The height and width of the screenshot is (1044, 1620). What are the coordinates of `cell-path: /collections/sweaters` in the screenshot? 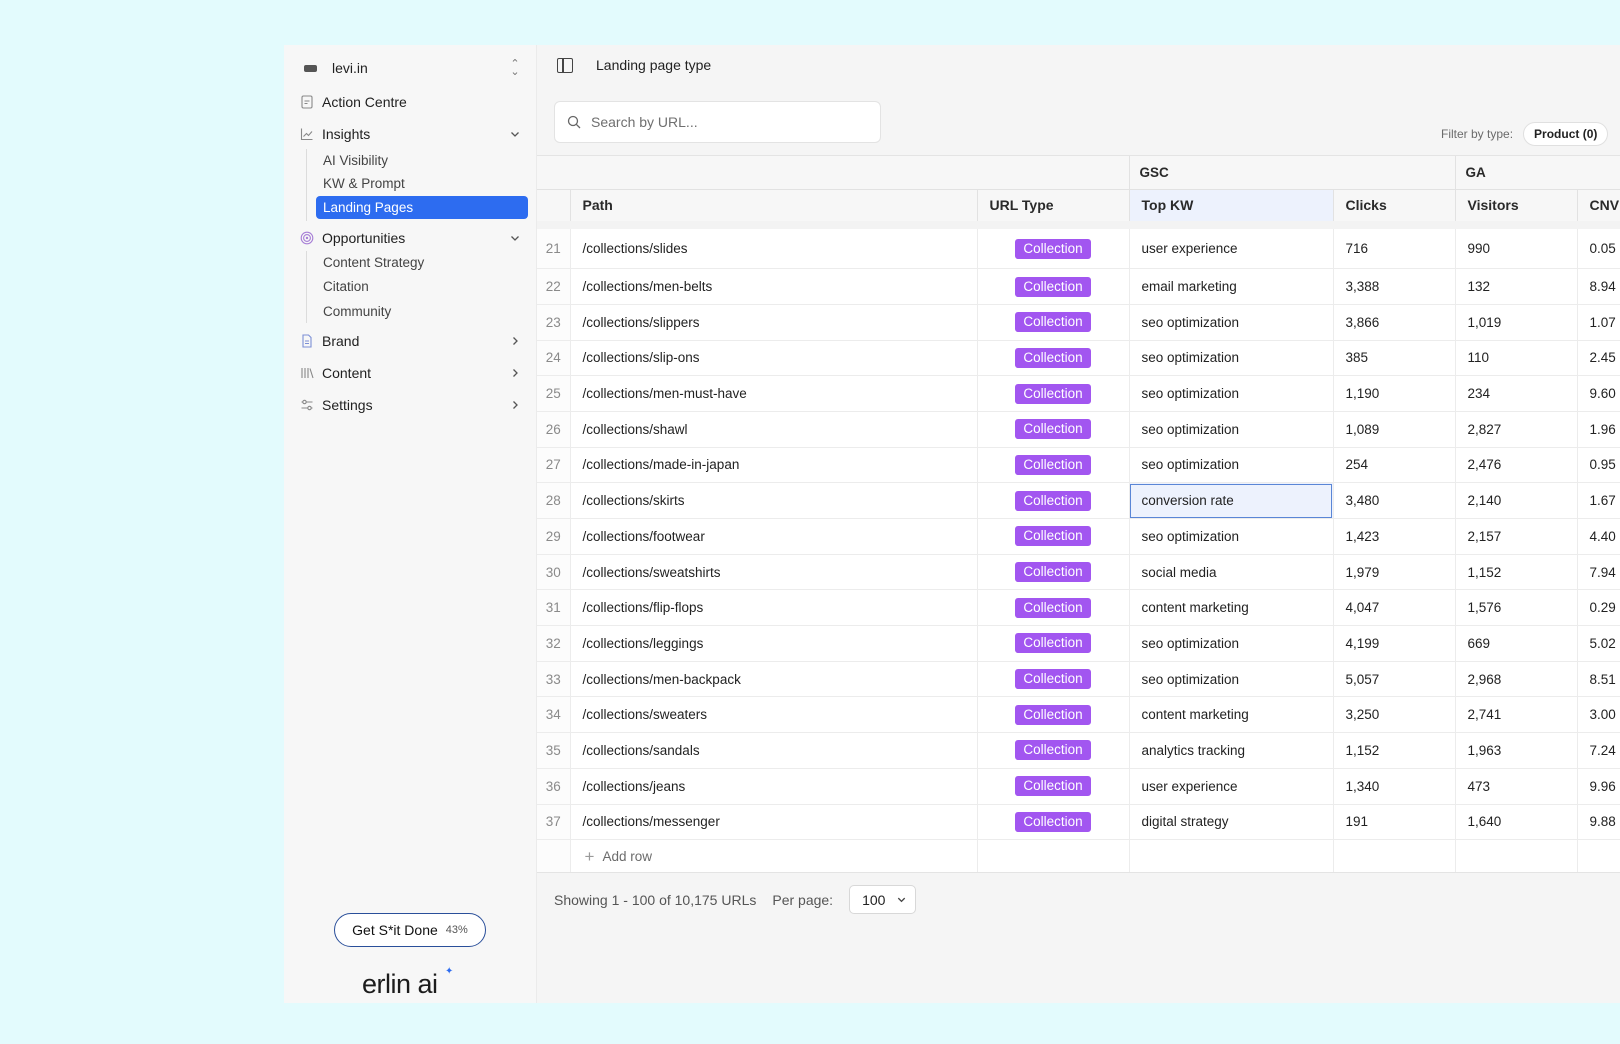 It's located at (774, 715).